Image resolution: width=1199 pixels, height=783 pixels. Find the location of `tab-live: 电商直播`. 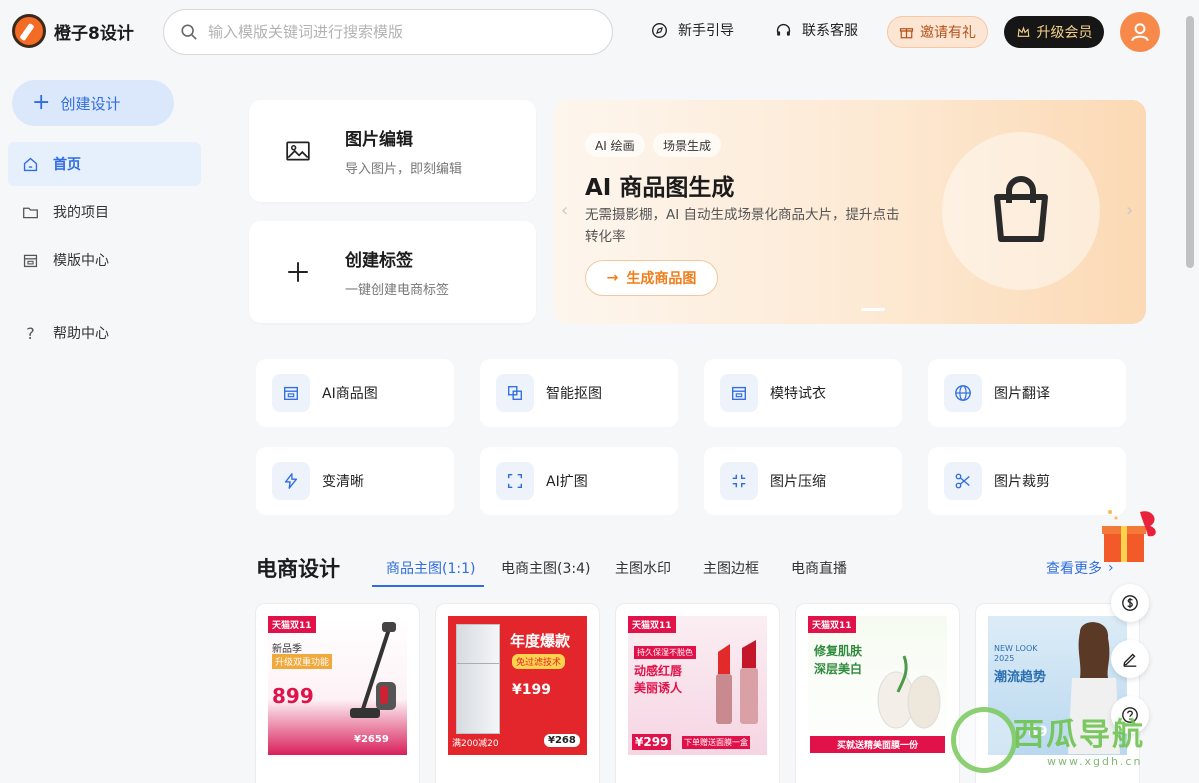

tab-live: 电商直播 is located at coordinates (819, 568).